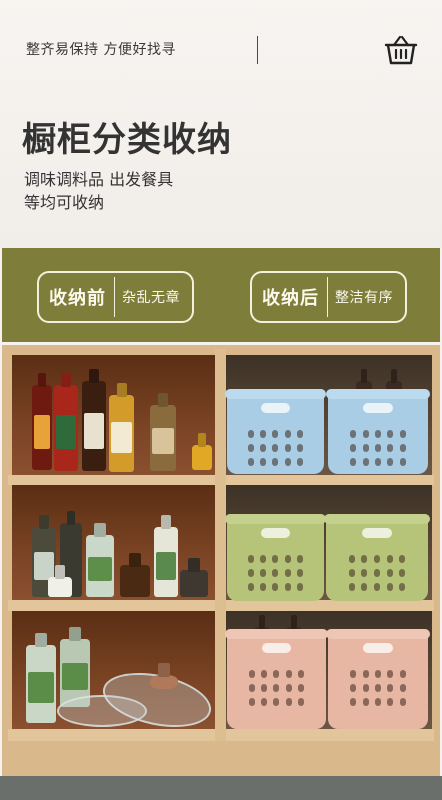 The image size is (442, 800). Describe the element at coordinates (221, 788) in the screenshot. I see `floor` at that location.